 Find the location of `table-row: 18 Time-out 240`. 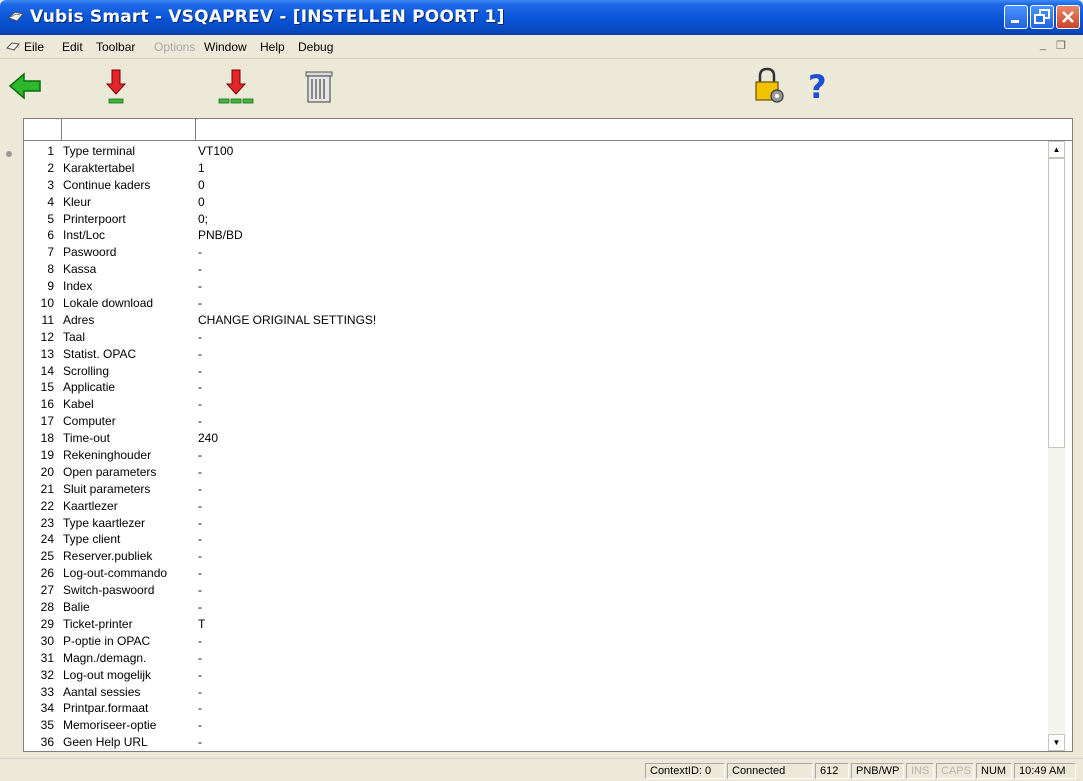

table-row: 18 Time-out 240 is located at coordinates (535, 438).